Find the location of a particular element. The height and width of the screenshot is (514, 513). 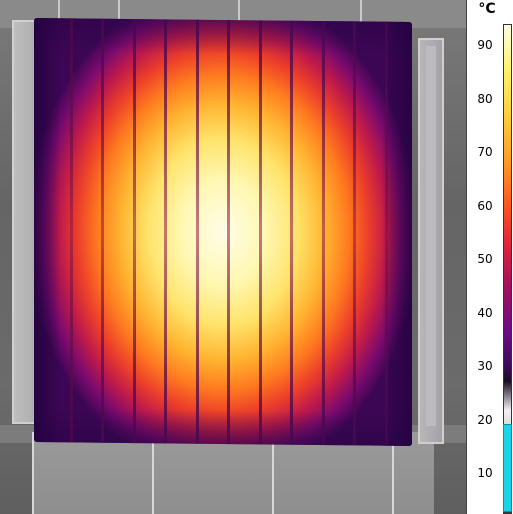

temperature-marker is located at coordinates (507, 468).